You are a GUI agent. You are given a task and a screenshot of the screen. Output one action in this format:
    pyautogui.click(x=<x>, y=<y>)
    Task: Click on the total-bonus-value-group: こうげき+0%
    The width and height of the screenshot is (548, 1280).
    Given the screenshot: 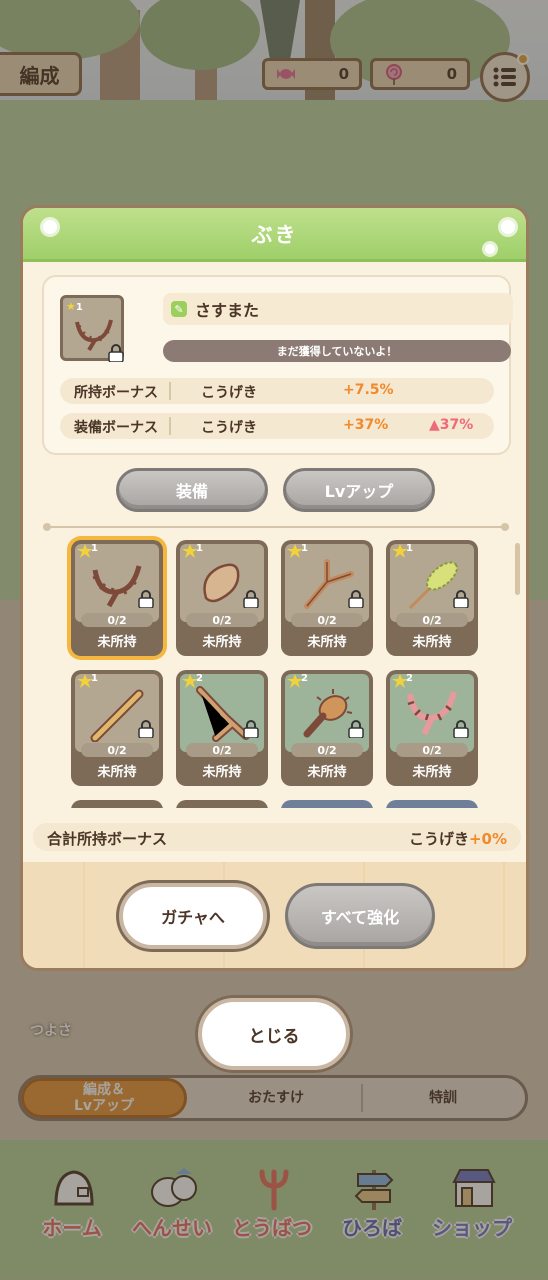 What is the action you would take?
    pyautogui.click(x=458, y=838)
    